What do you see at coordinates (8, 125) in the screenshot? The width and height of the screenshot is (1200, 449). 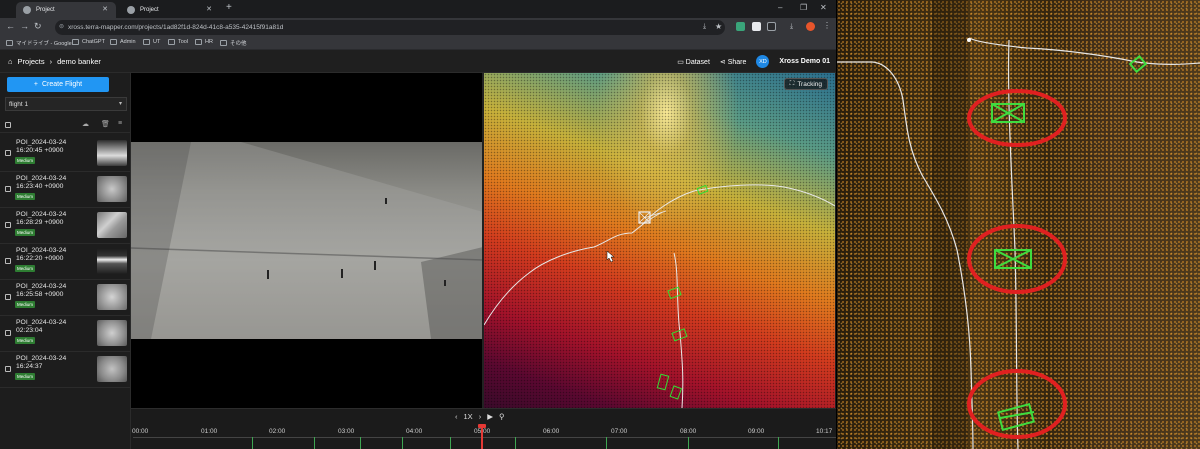 I see `select-all-checkbox` at bounding box center [8, 125].